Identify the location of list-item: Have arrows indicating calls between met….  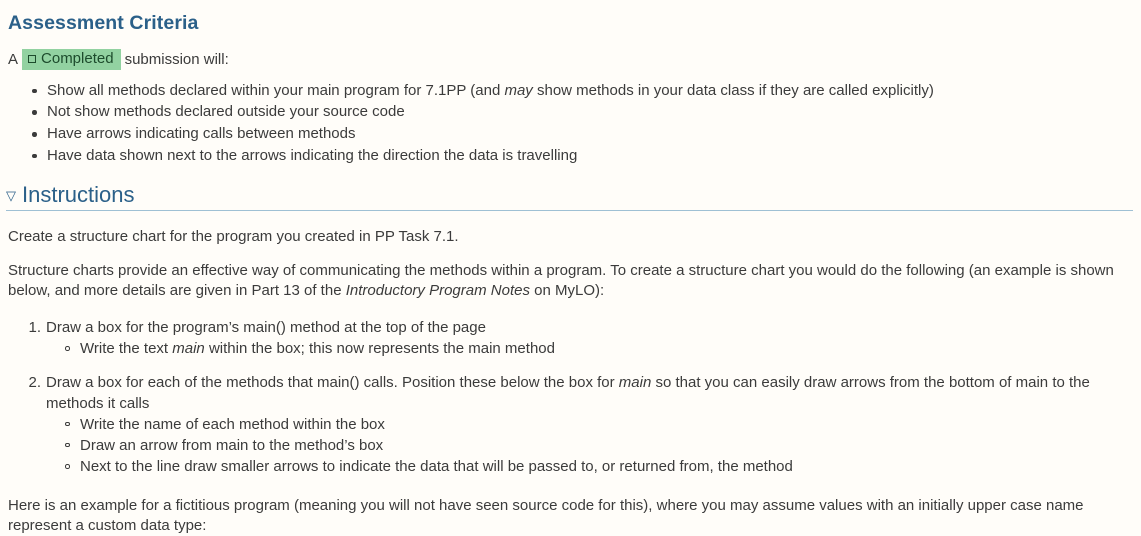
(585, 134).